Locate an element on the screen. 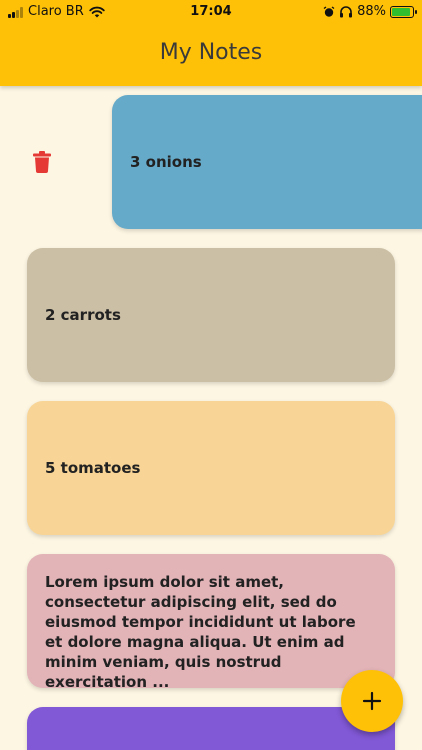 The height and width of the screenshot is (750, 422). trash-icon is located at coordinates (42, 162).